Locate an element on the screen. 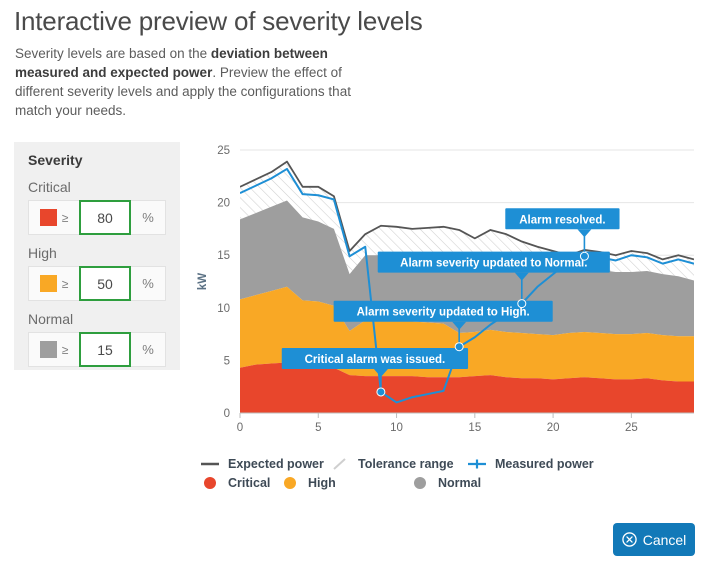  severity-swatch-cell-high: ≥ is located at coordinates (54, 283).